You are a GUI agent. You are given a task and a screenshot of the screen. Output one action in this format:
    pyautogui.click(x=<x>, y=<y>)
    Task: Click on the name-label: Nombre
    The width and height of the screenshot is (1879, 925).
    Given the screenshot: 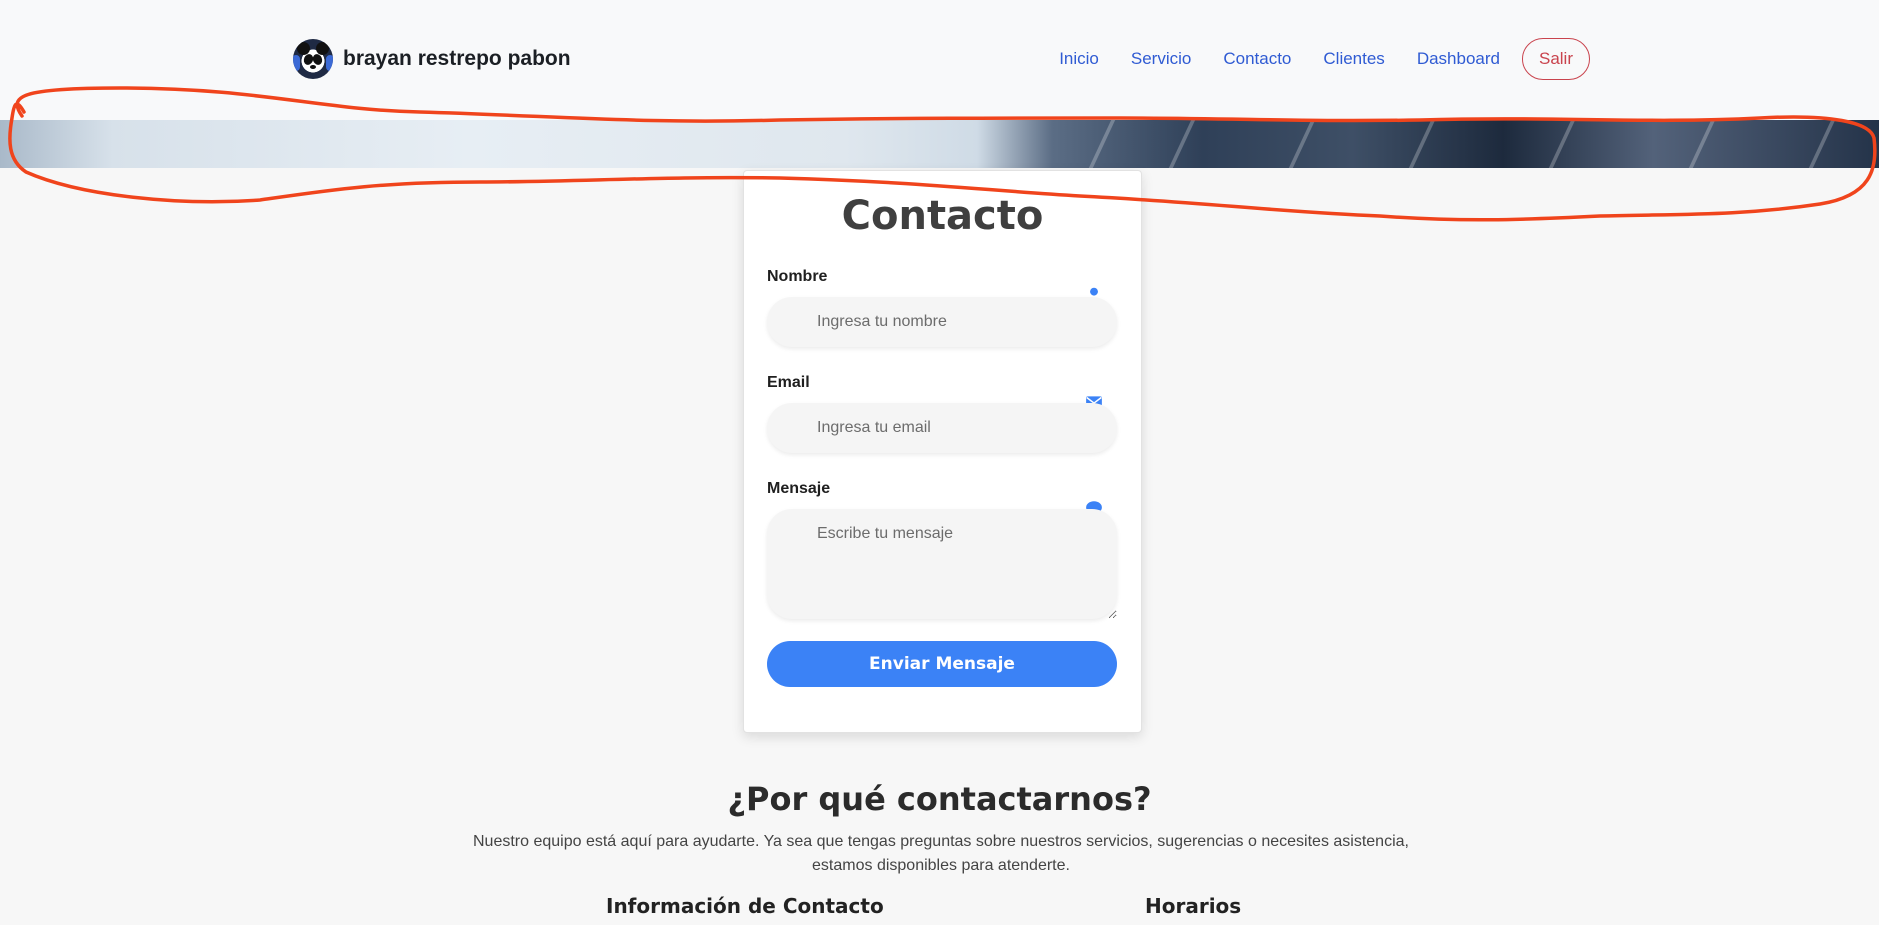 What is the action you would take?
    pyautogui.click(x=797, y=276)
    